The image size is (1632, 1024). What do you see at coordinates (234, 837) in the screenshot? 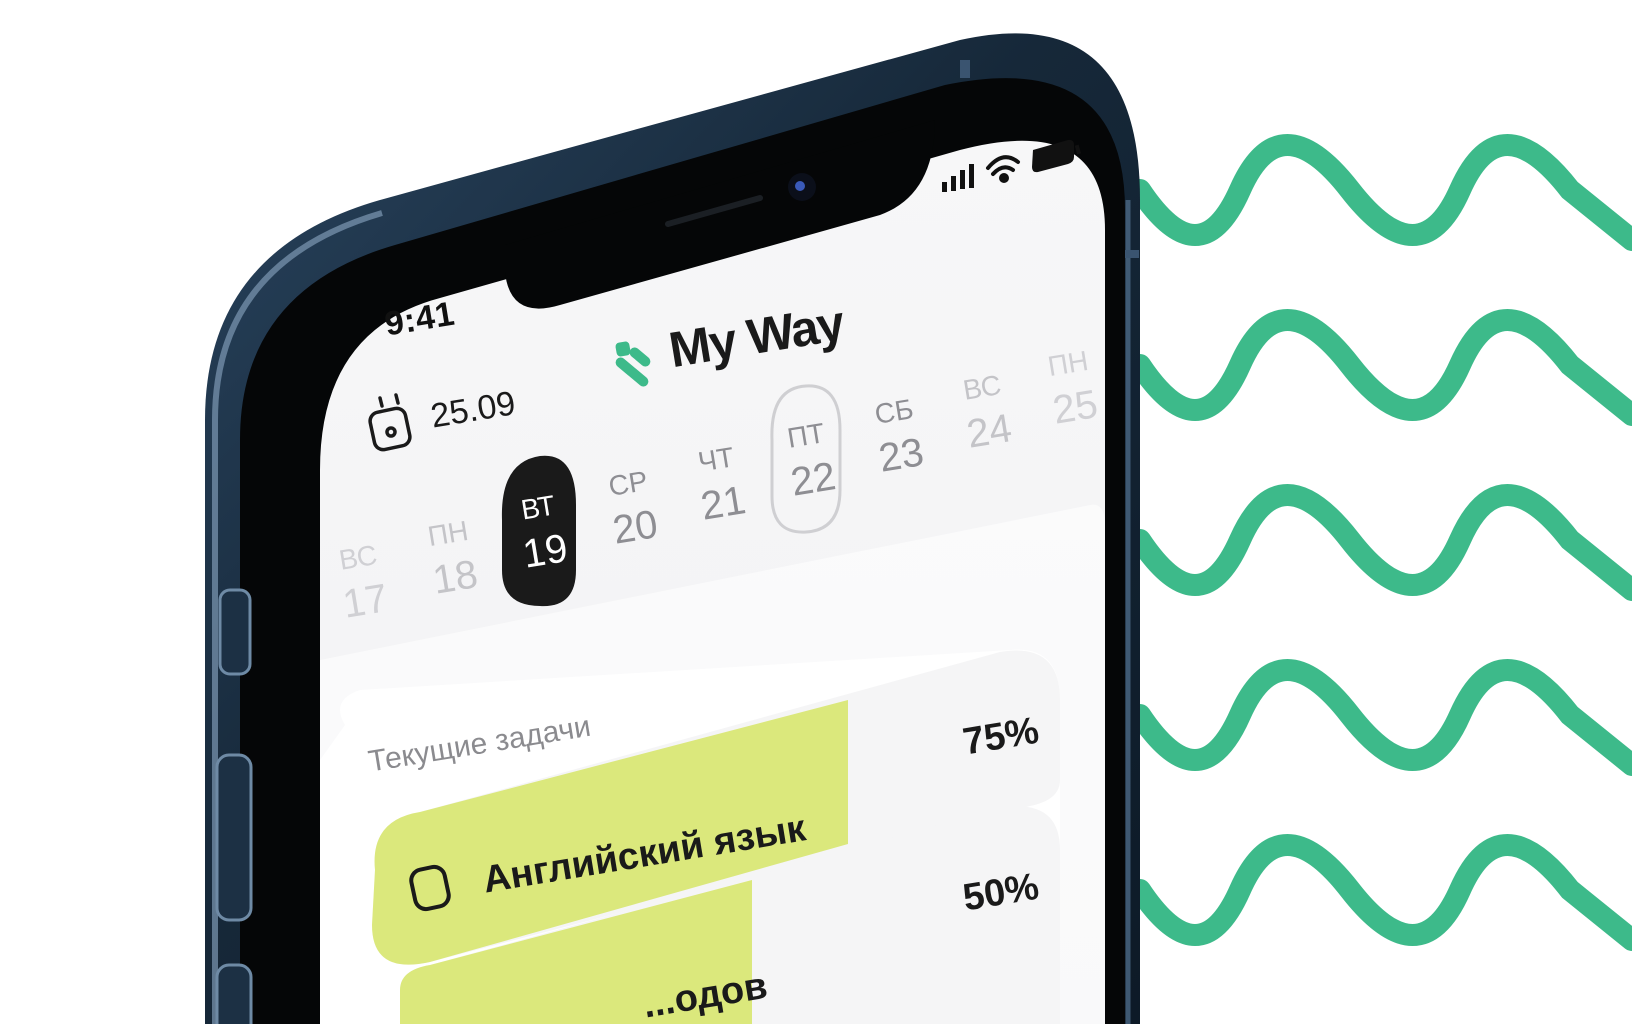
I see `volume-up-button` at bounding box center [234, 837].